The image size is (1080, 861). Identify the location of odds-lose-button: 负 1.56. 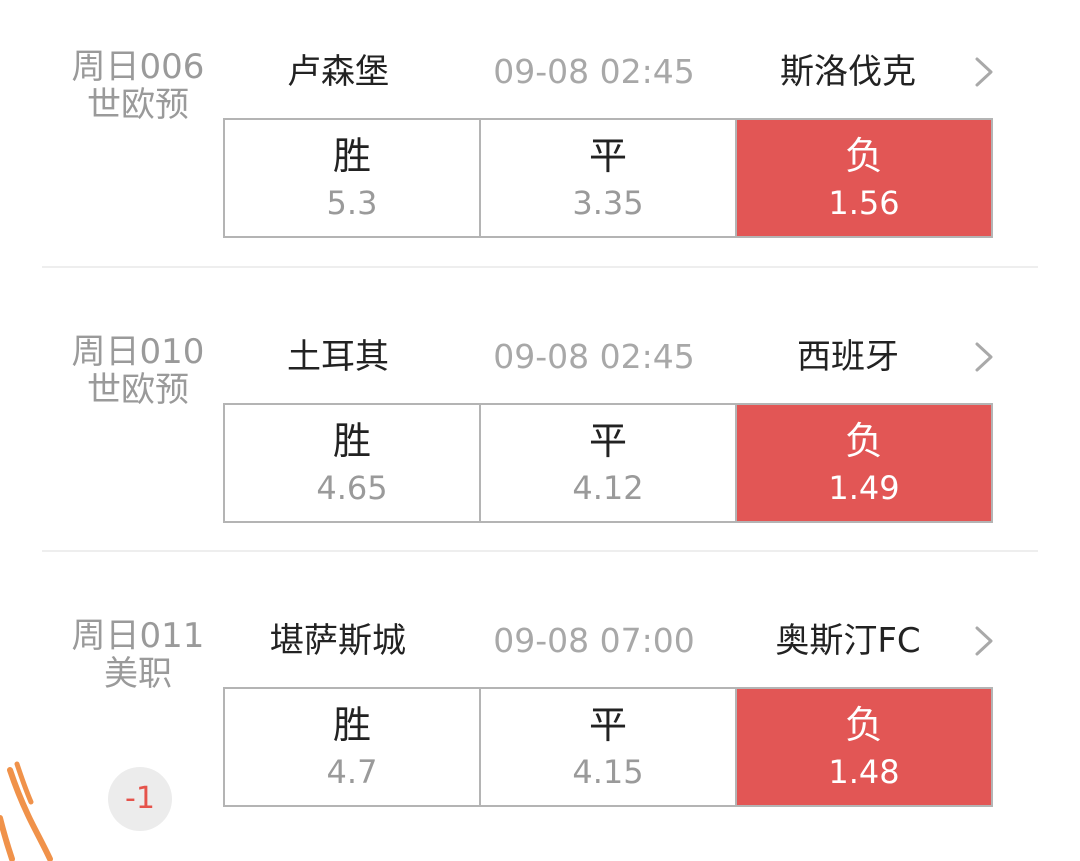
(863, 178).